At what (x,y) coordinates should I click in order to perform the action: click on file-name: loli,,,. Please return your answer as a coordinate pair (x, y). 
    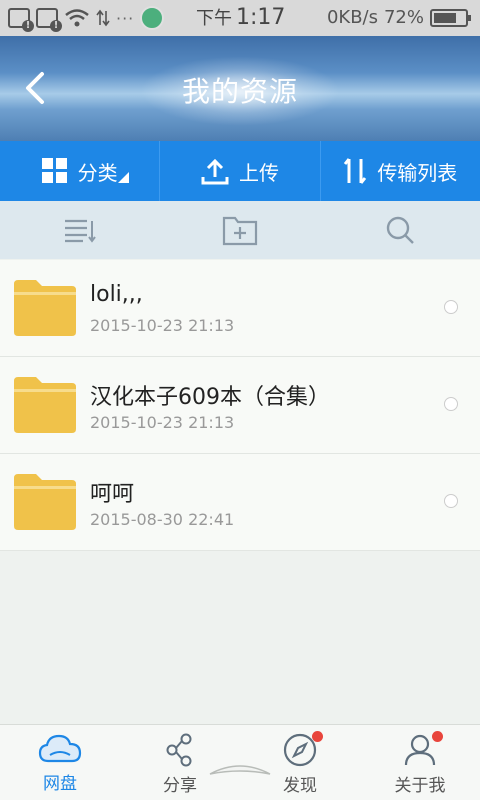
    Looking at the image, I should click on (116, 294).